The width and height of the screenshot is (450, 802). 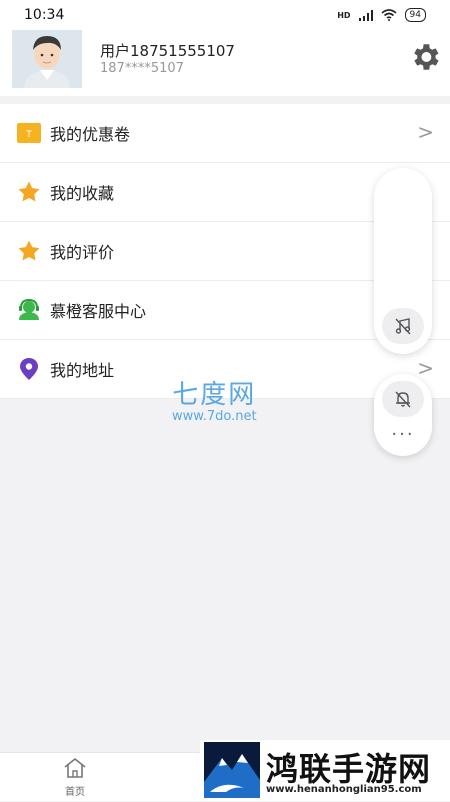 I want to click on status-time: 10:34, so click(x=44, y=15).